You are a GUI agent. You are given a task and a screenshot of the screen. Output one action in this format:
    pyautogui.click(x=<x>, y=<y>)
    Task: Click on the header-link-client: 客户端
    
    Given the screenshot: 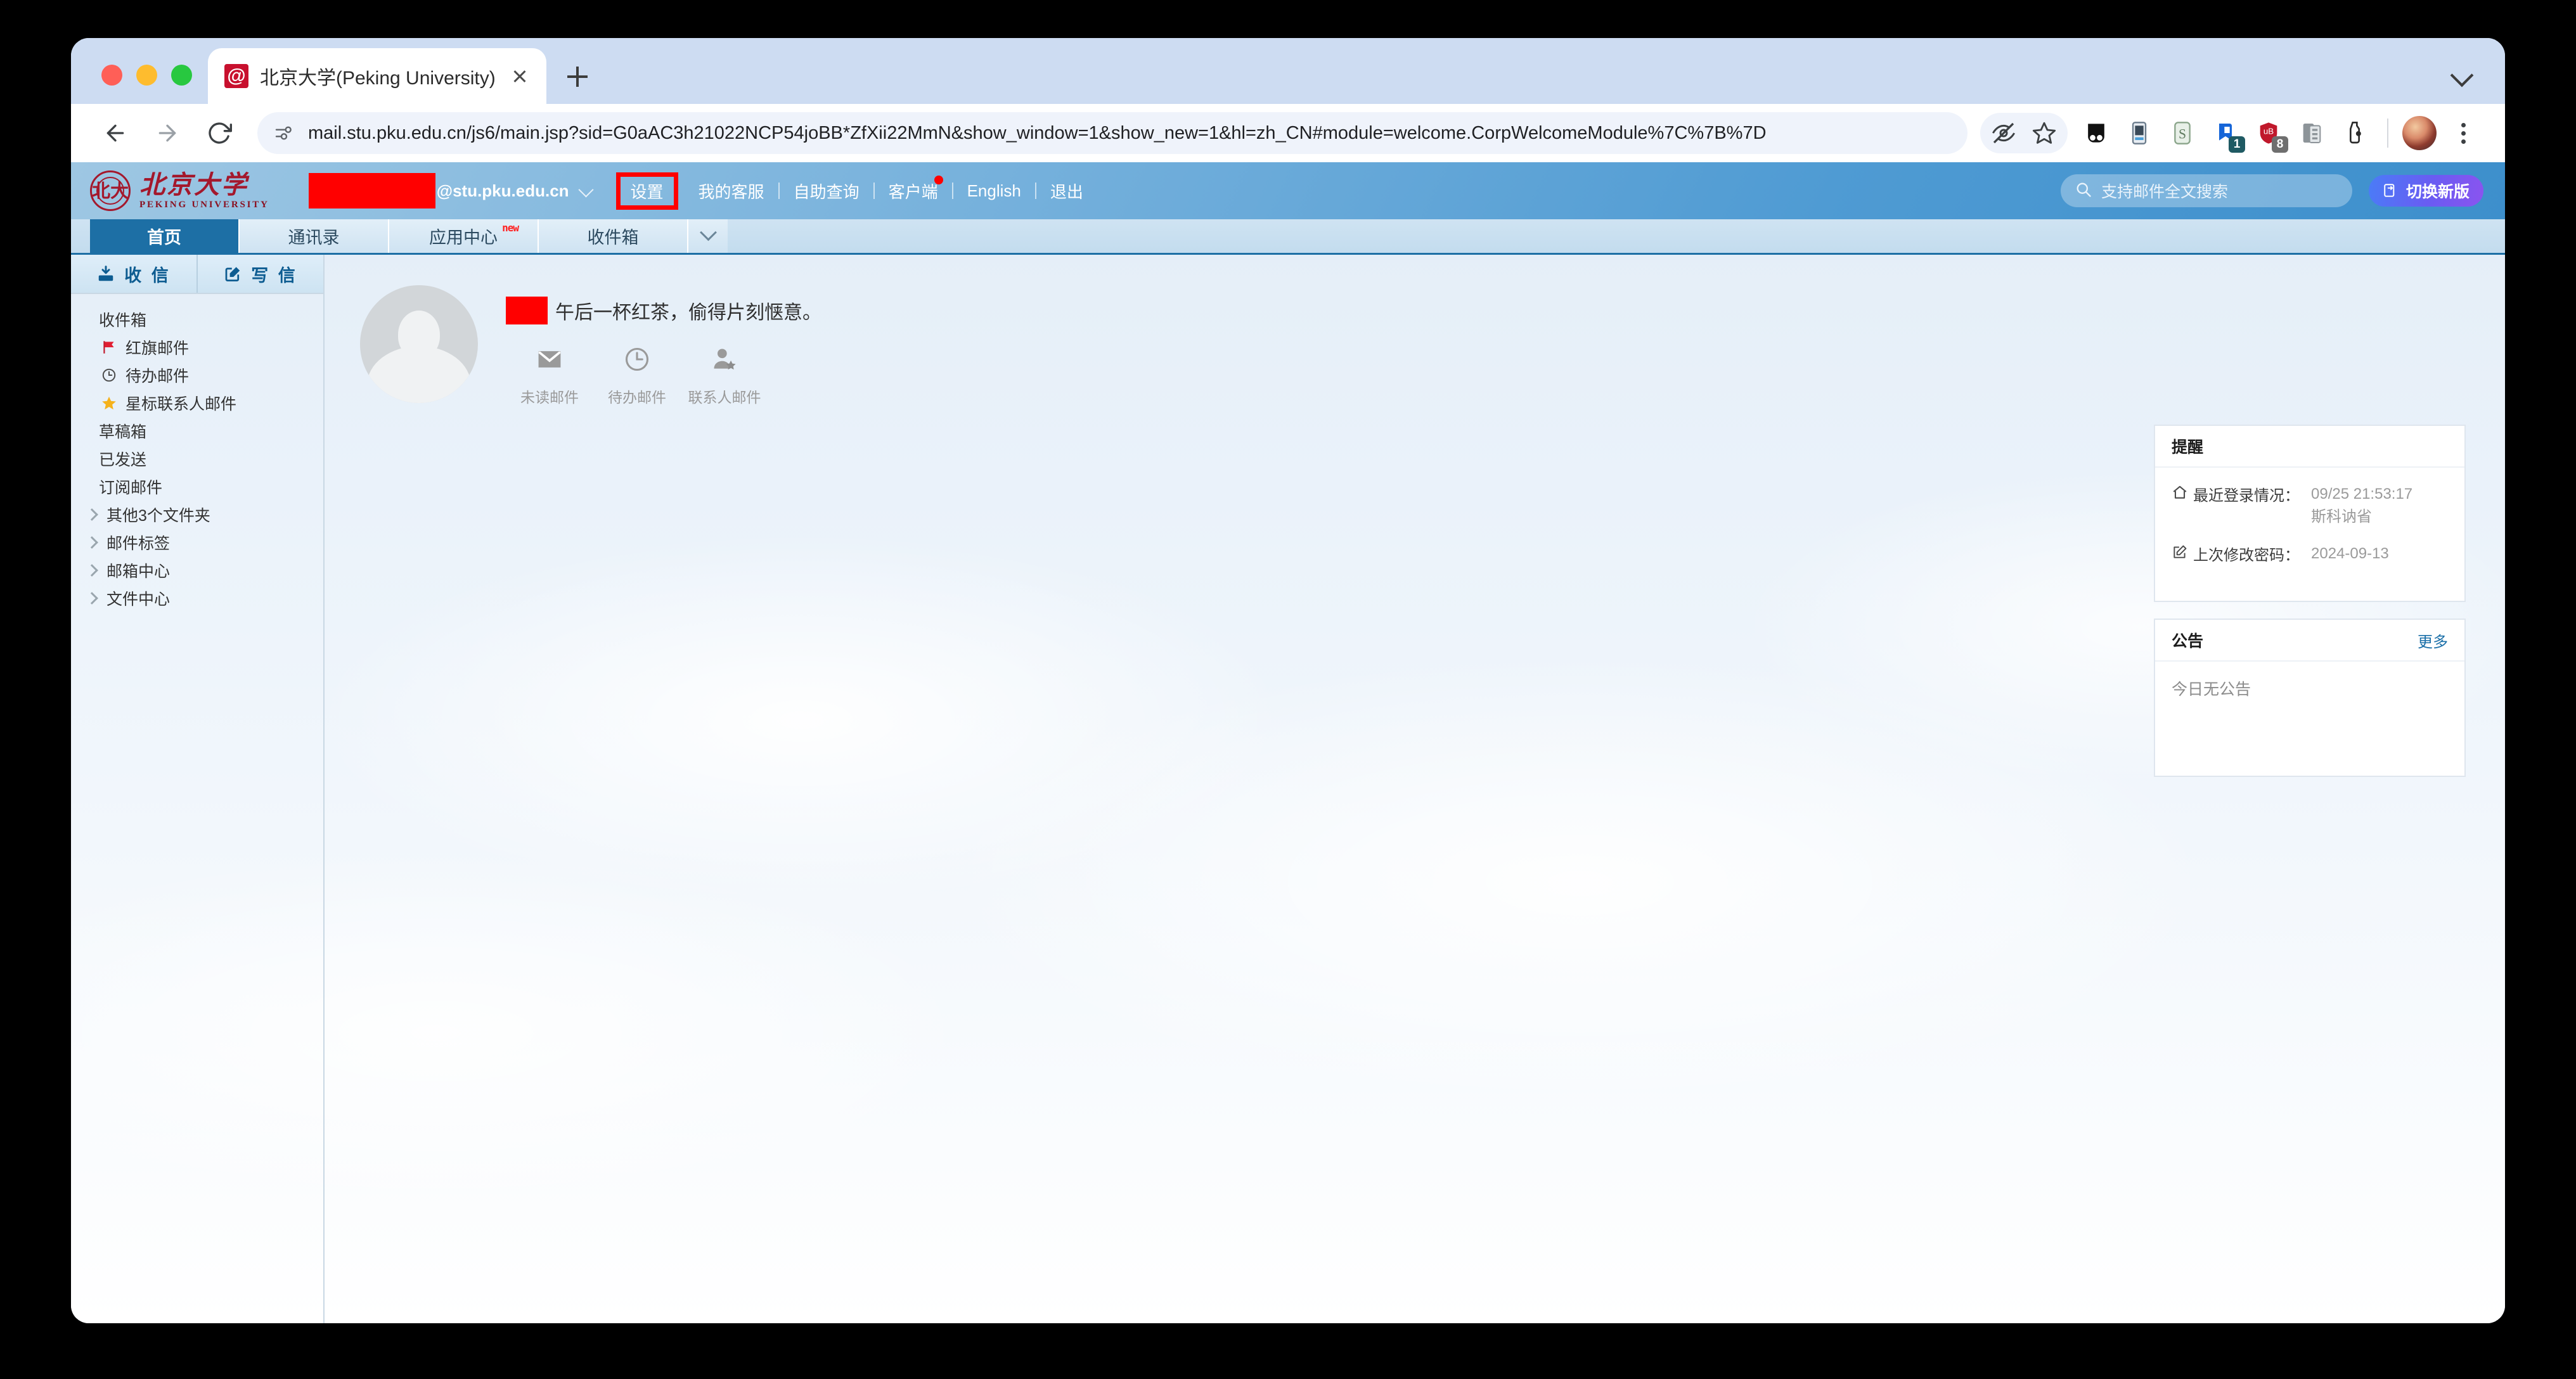 What is the action you would take?
    pyautogui.click(x=913, y=189)
    